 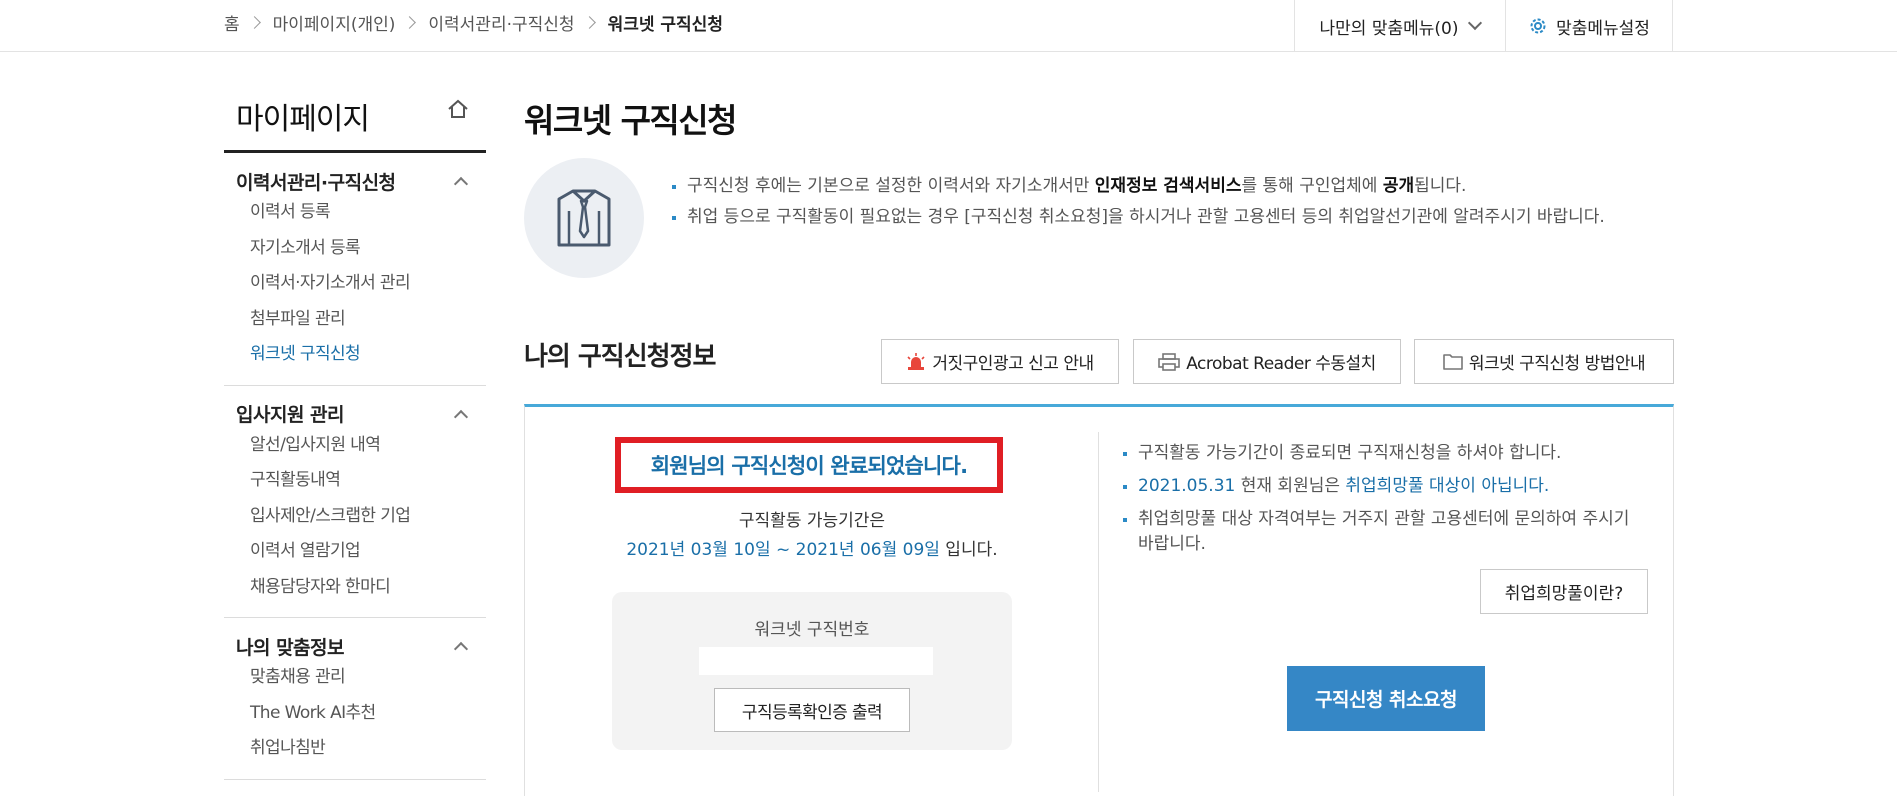 I want to click on fake-ad-report-label: 거짓구인광고 신고 안내, so click(x=1013, y=364).